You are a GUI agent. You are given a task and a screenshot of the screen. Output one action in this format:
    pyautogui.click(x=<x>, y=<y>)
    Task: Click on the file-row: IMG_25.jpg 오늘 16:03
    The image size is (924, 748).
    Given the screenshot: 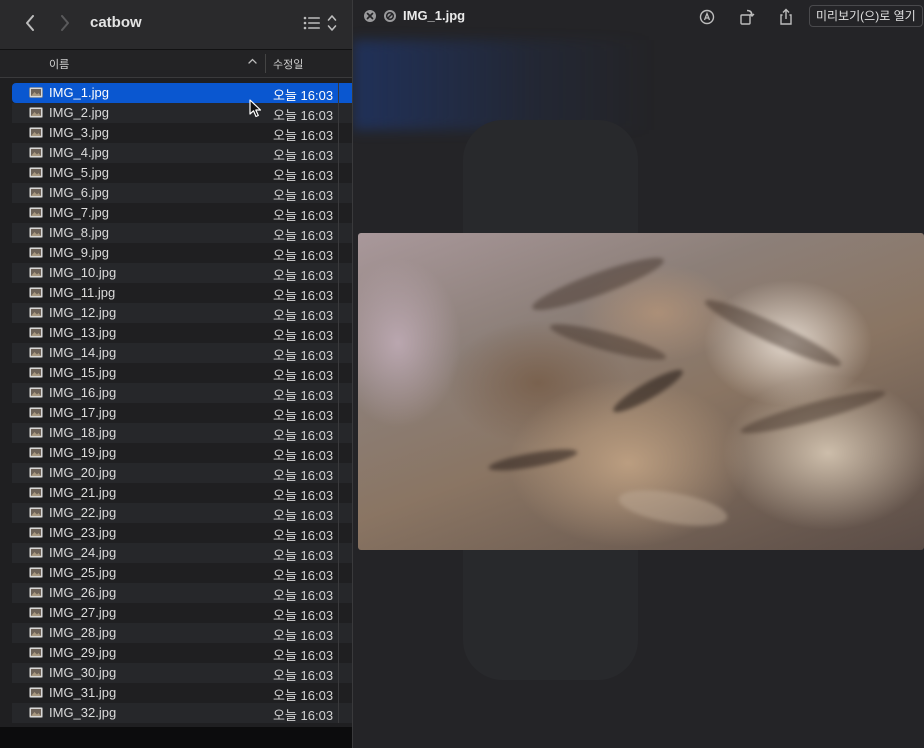 What is the action you would take?
    pyautogui.click(x=182, y=573)
    